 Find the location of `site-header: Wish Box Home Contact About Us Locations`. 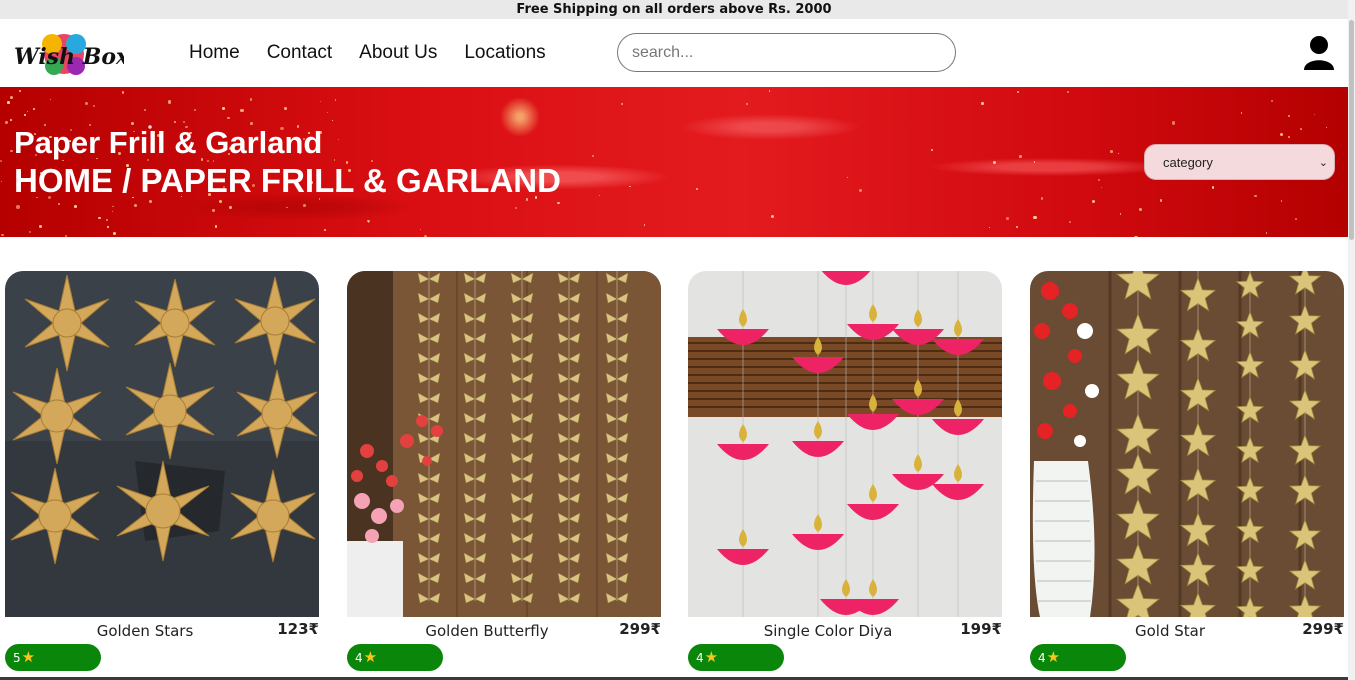

site-header: Wish Box Home Contact About Us Locations is located at coordinates (674, 53).